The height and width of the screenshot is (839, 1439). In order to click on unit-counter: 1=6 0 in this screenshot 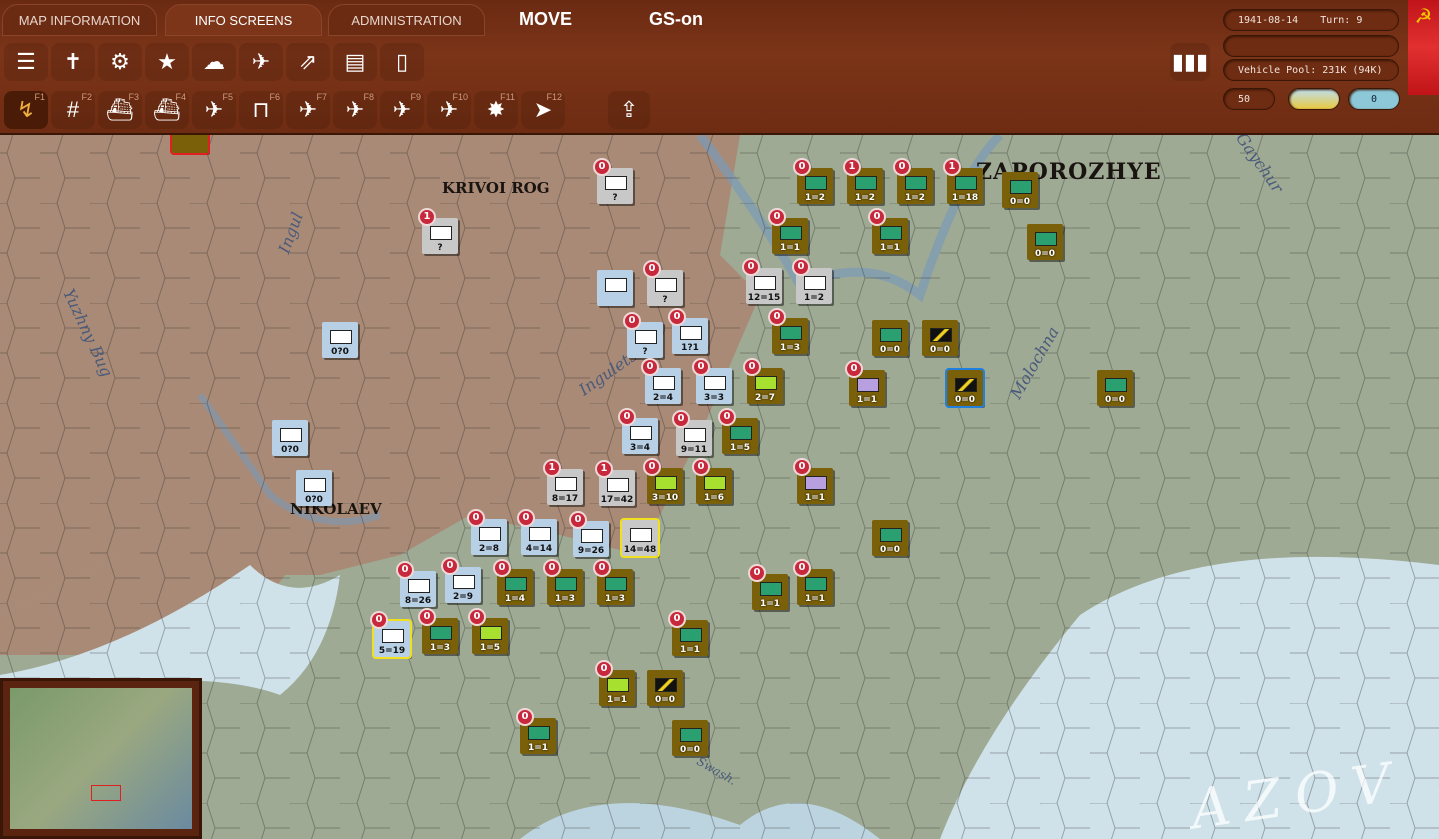, I will do `click(712, 481)`.